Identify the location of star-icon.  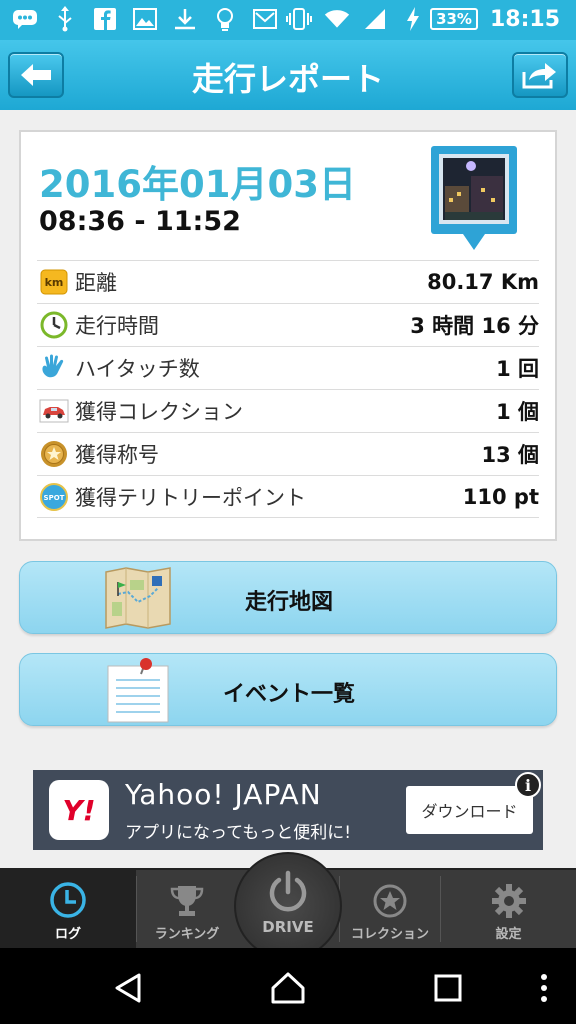
(390, 901).